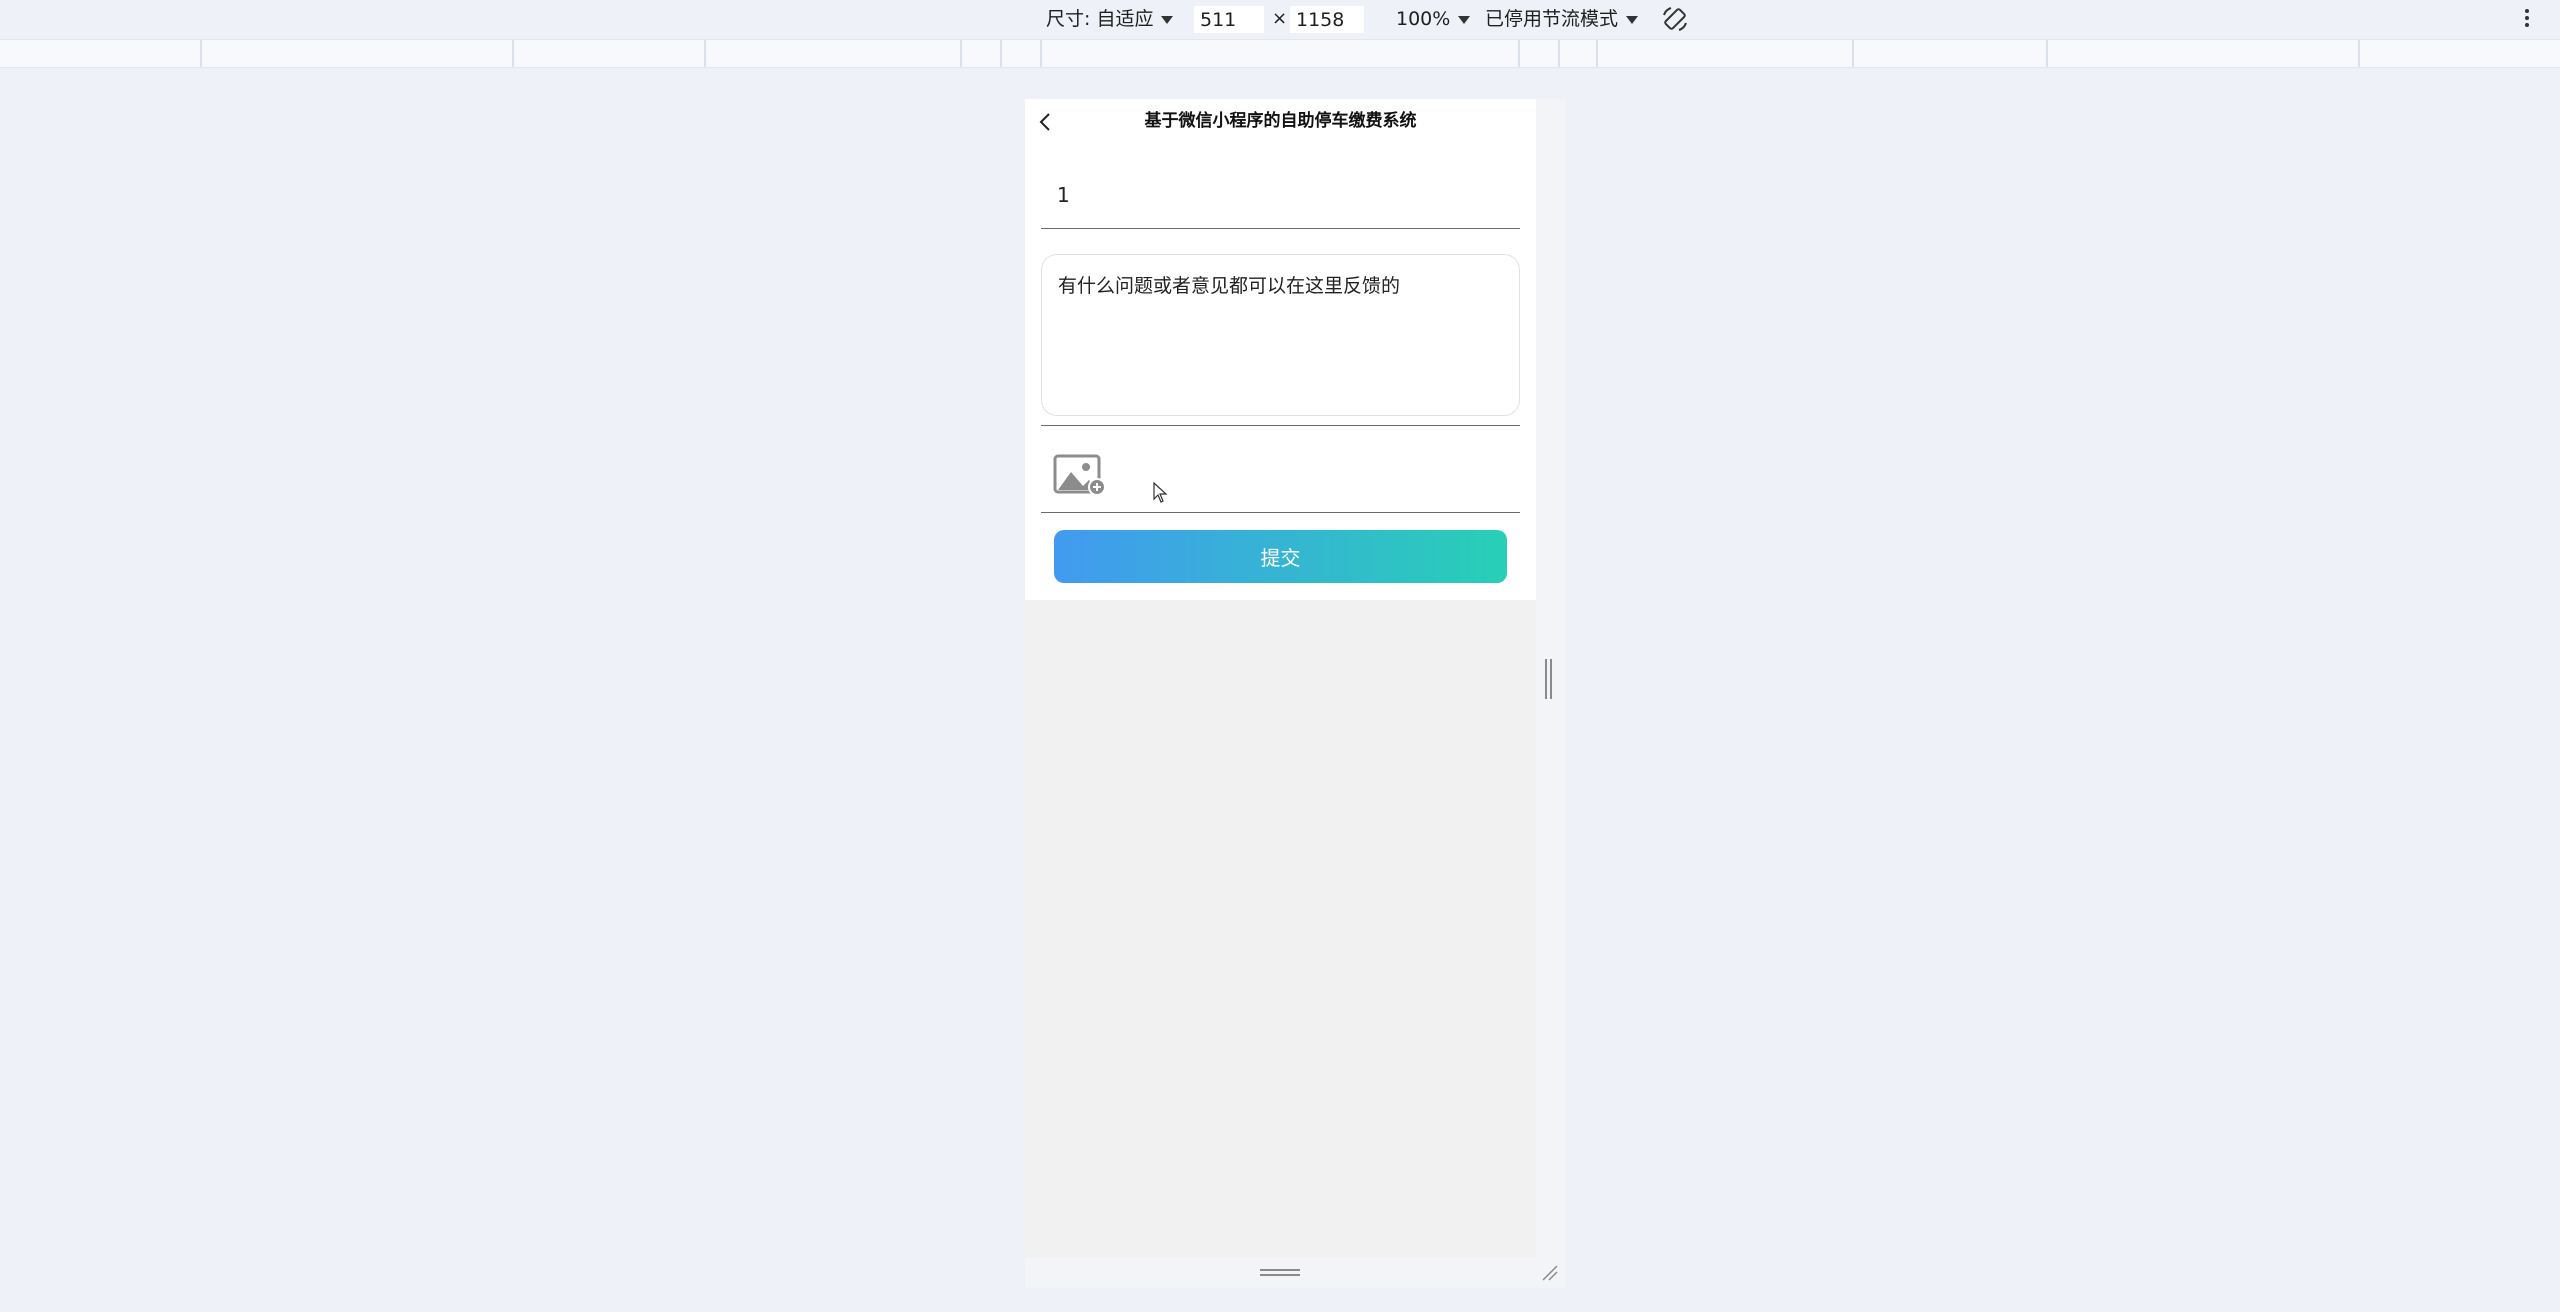  I want to click on dimensions-label: 尺寸: 自适应, so click(1100, 19).